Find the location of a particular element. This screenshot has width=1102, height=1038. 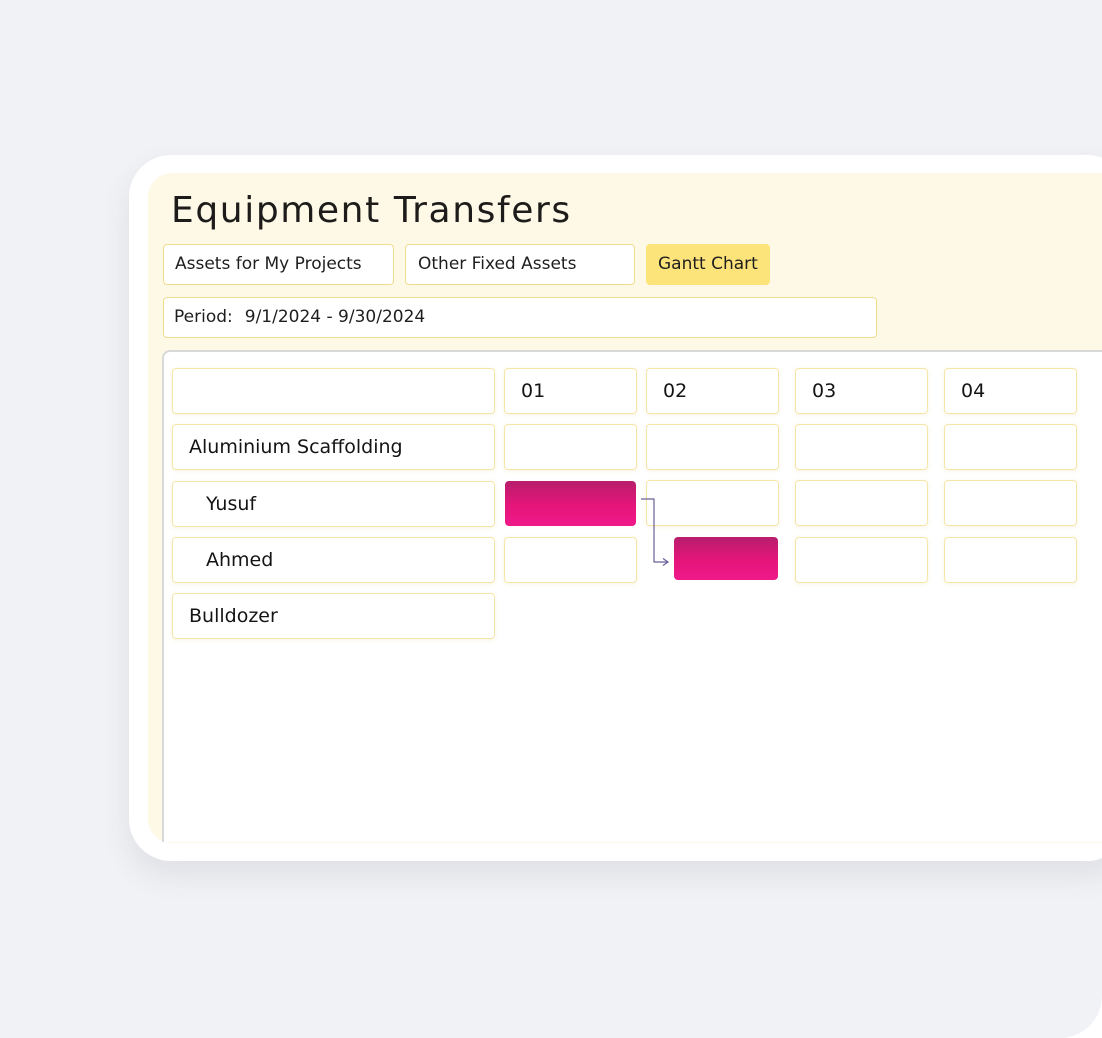

dependency-connector is located at coordinates (655, 532).